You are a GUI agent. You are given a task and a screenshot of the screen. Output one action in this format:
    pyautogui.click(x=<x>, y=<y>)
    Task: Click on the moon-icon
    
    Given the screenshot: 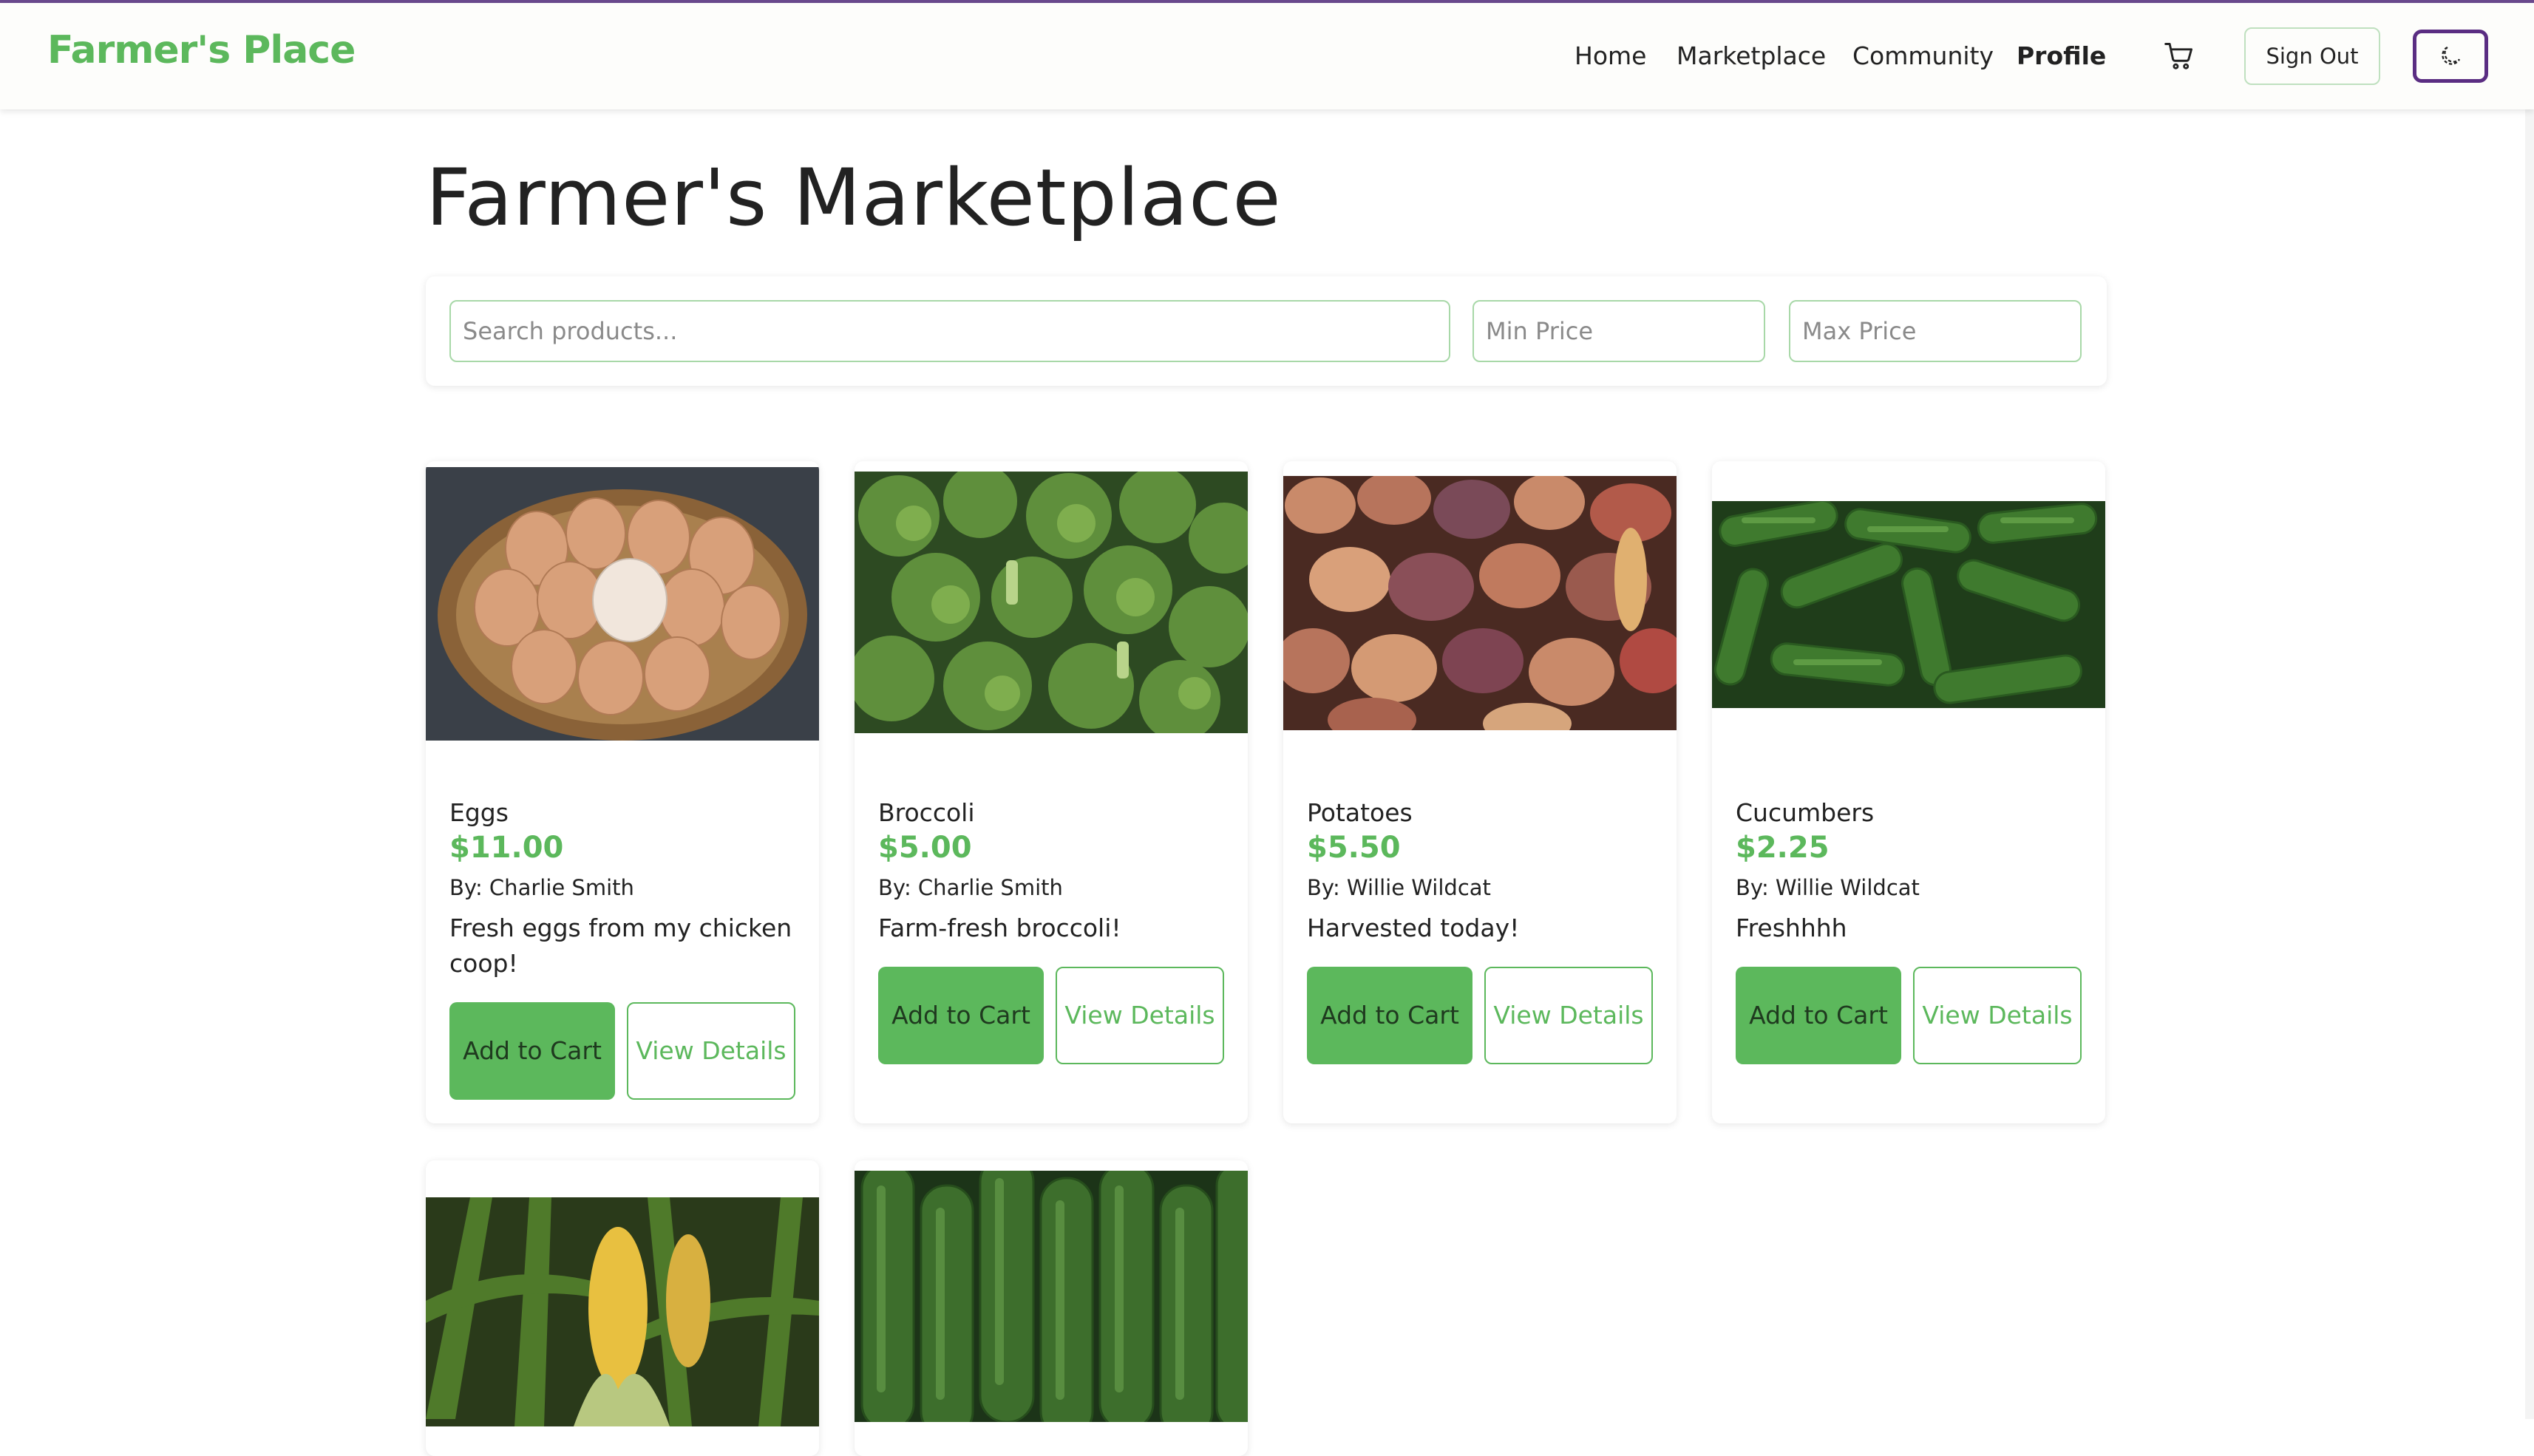 What is the action you would take?
    pyautogui.click(x=2451, y=55)
    